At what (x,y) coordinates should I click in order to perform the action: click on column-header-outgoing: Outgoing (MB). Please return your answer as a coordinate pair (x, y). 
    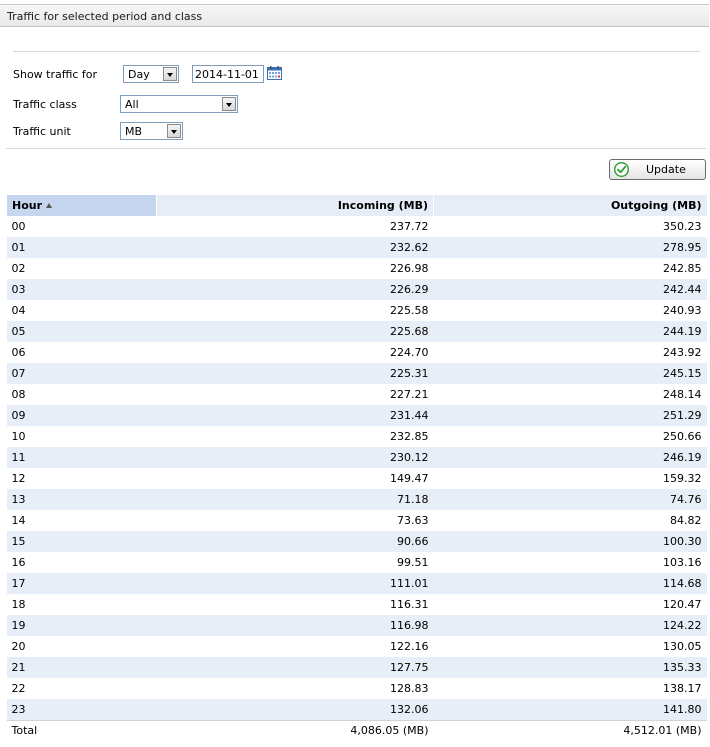
    Looking at the image, I should click on (570, 205).